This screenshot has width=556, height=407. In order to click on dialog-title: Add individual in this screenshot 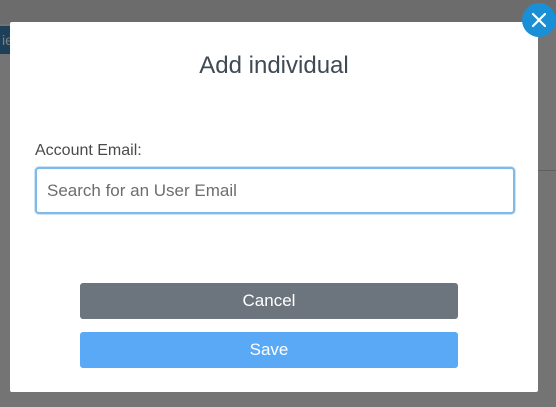, I will do `click(274, 65)`.